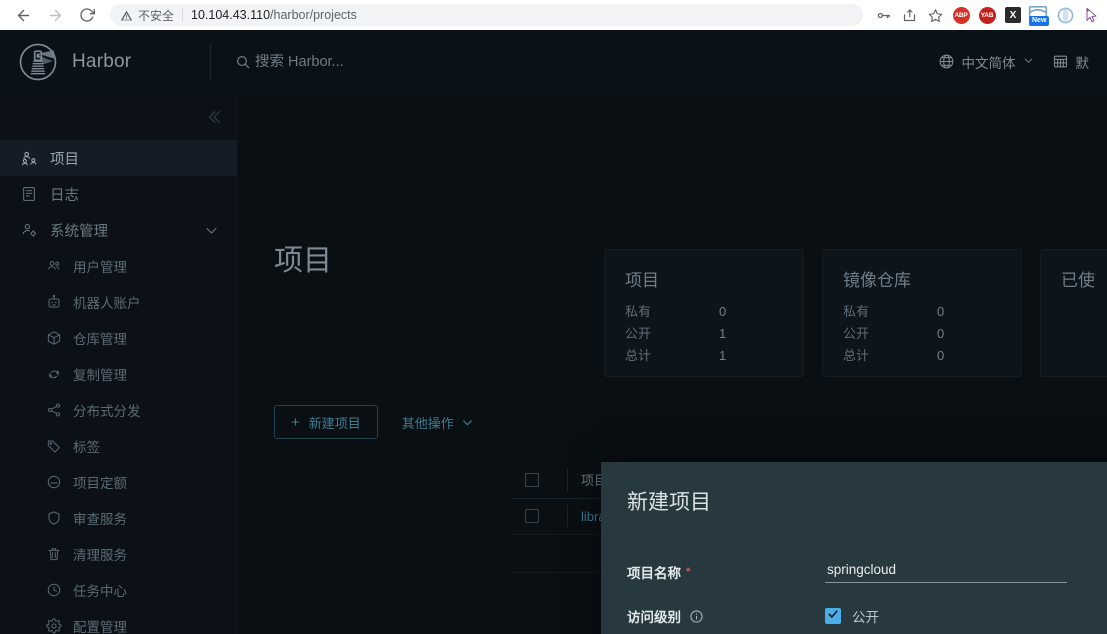 Image resolution: width=1107 pixels, height=634 pixels. I want to click on stat-key: 公开, so click(856, 333).